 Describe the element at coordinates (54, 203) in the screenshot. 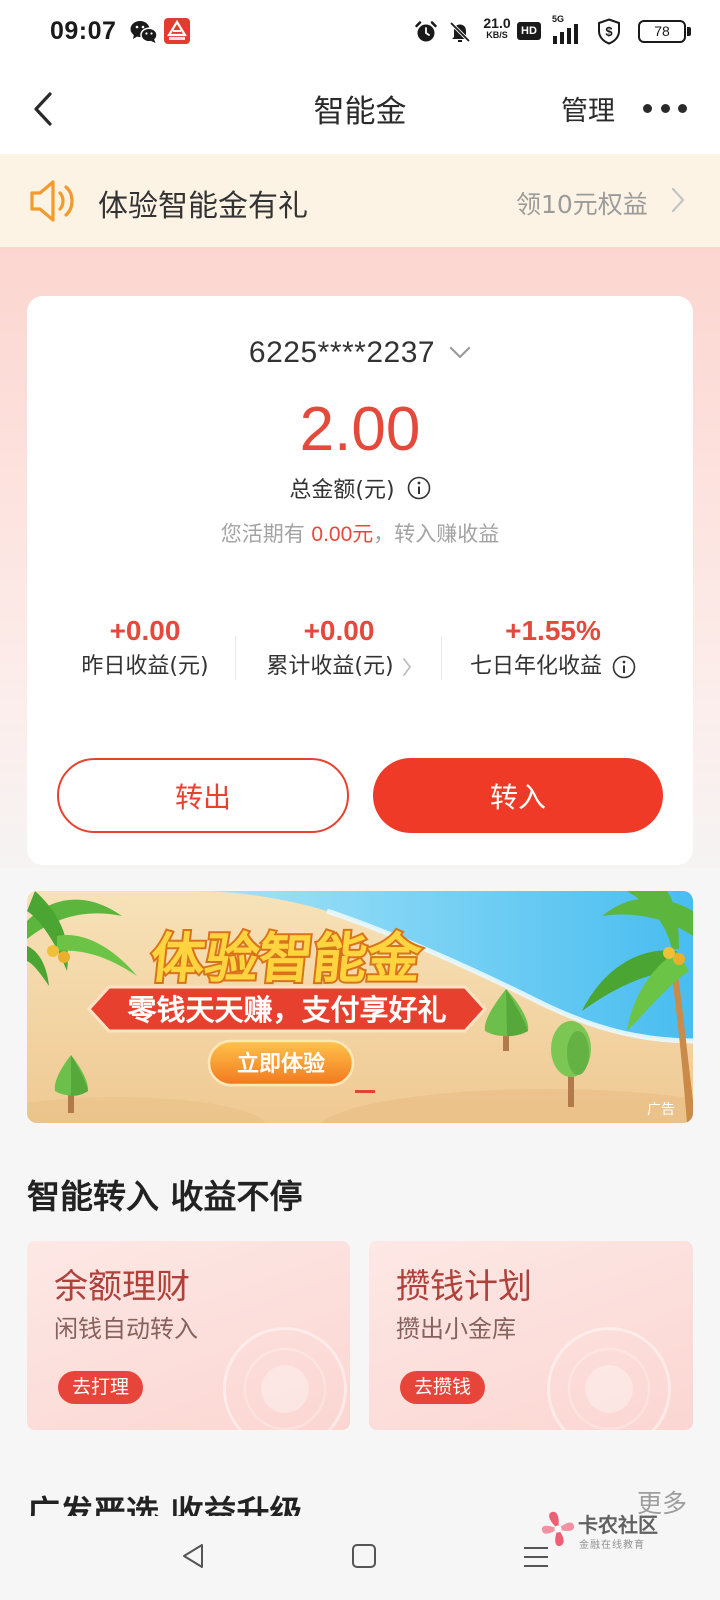

I see `speaker-icon` at that location.